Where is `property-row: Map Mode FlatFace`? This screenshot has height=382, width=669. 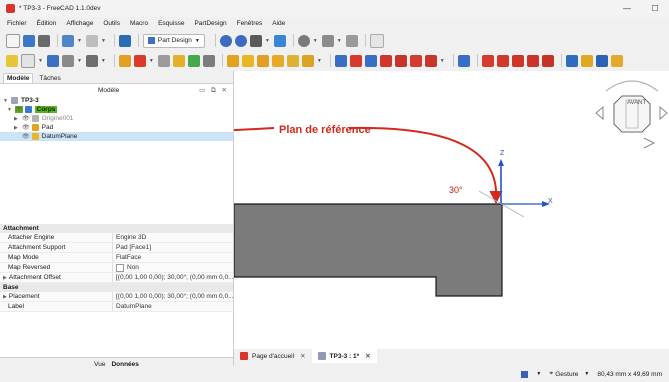 property-row: Map Mode FlatFace is located at coordinates (116, 258).